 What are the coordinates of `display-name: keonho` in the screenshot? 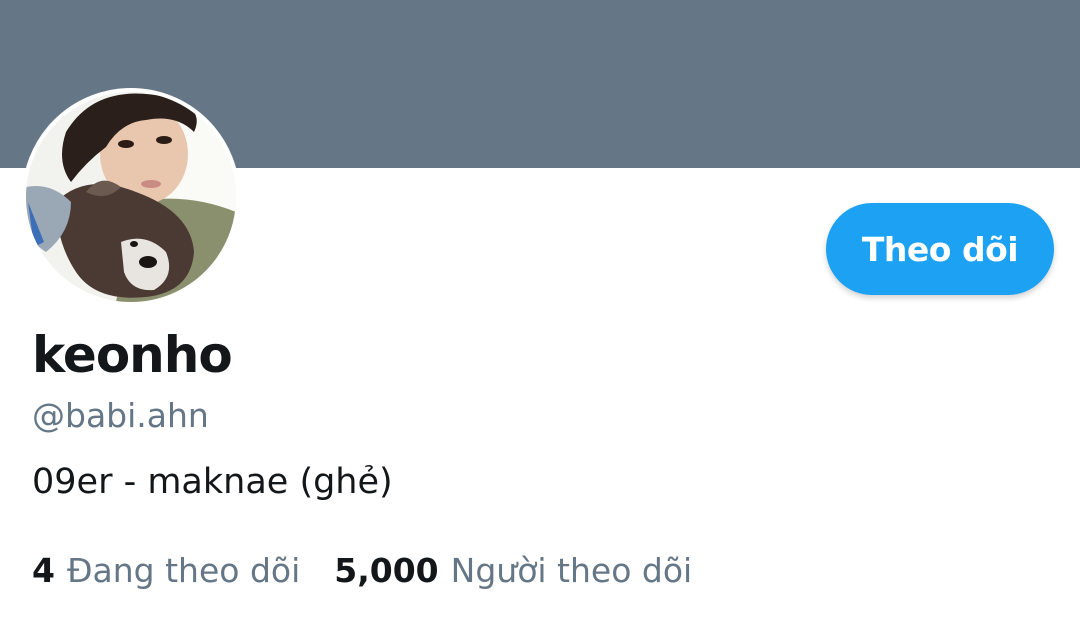 It's located at (132, 355).